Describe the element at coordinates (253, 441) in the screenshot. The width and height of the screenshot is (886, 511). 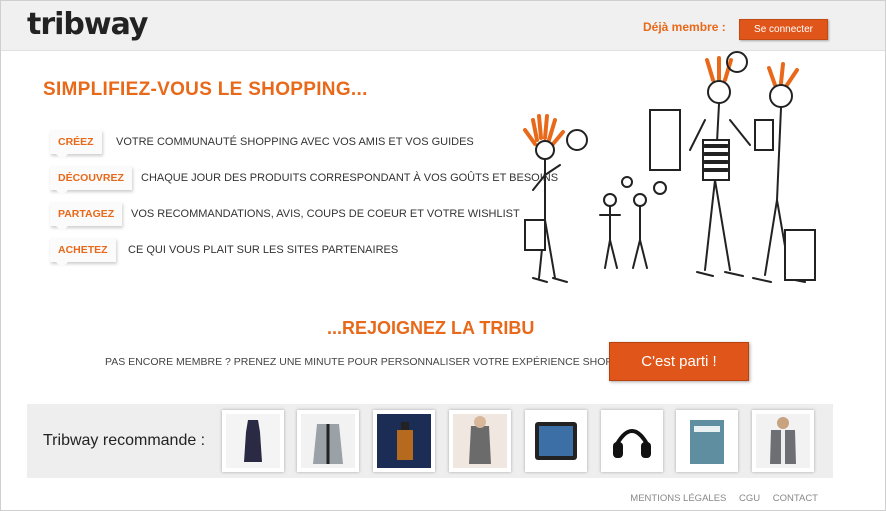
I see `product-dress` at that location.